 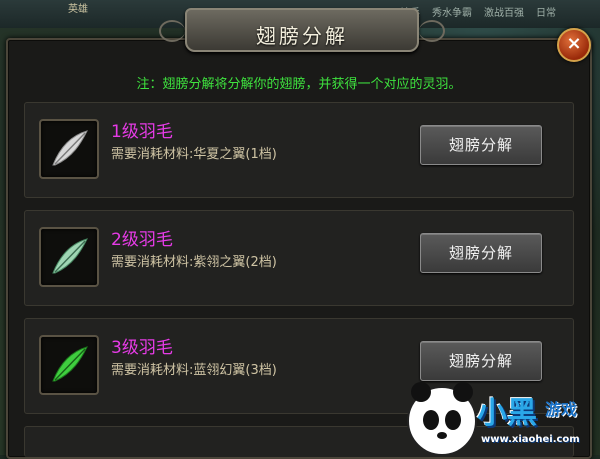 What do you see at coordinates (481, 361) in the screenshot?
I see `decompose-button-3: 翅膀分解` at bounding box center [481, 361].